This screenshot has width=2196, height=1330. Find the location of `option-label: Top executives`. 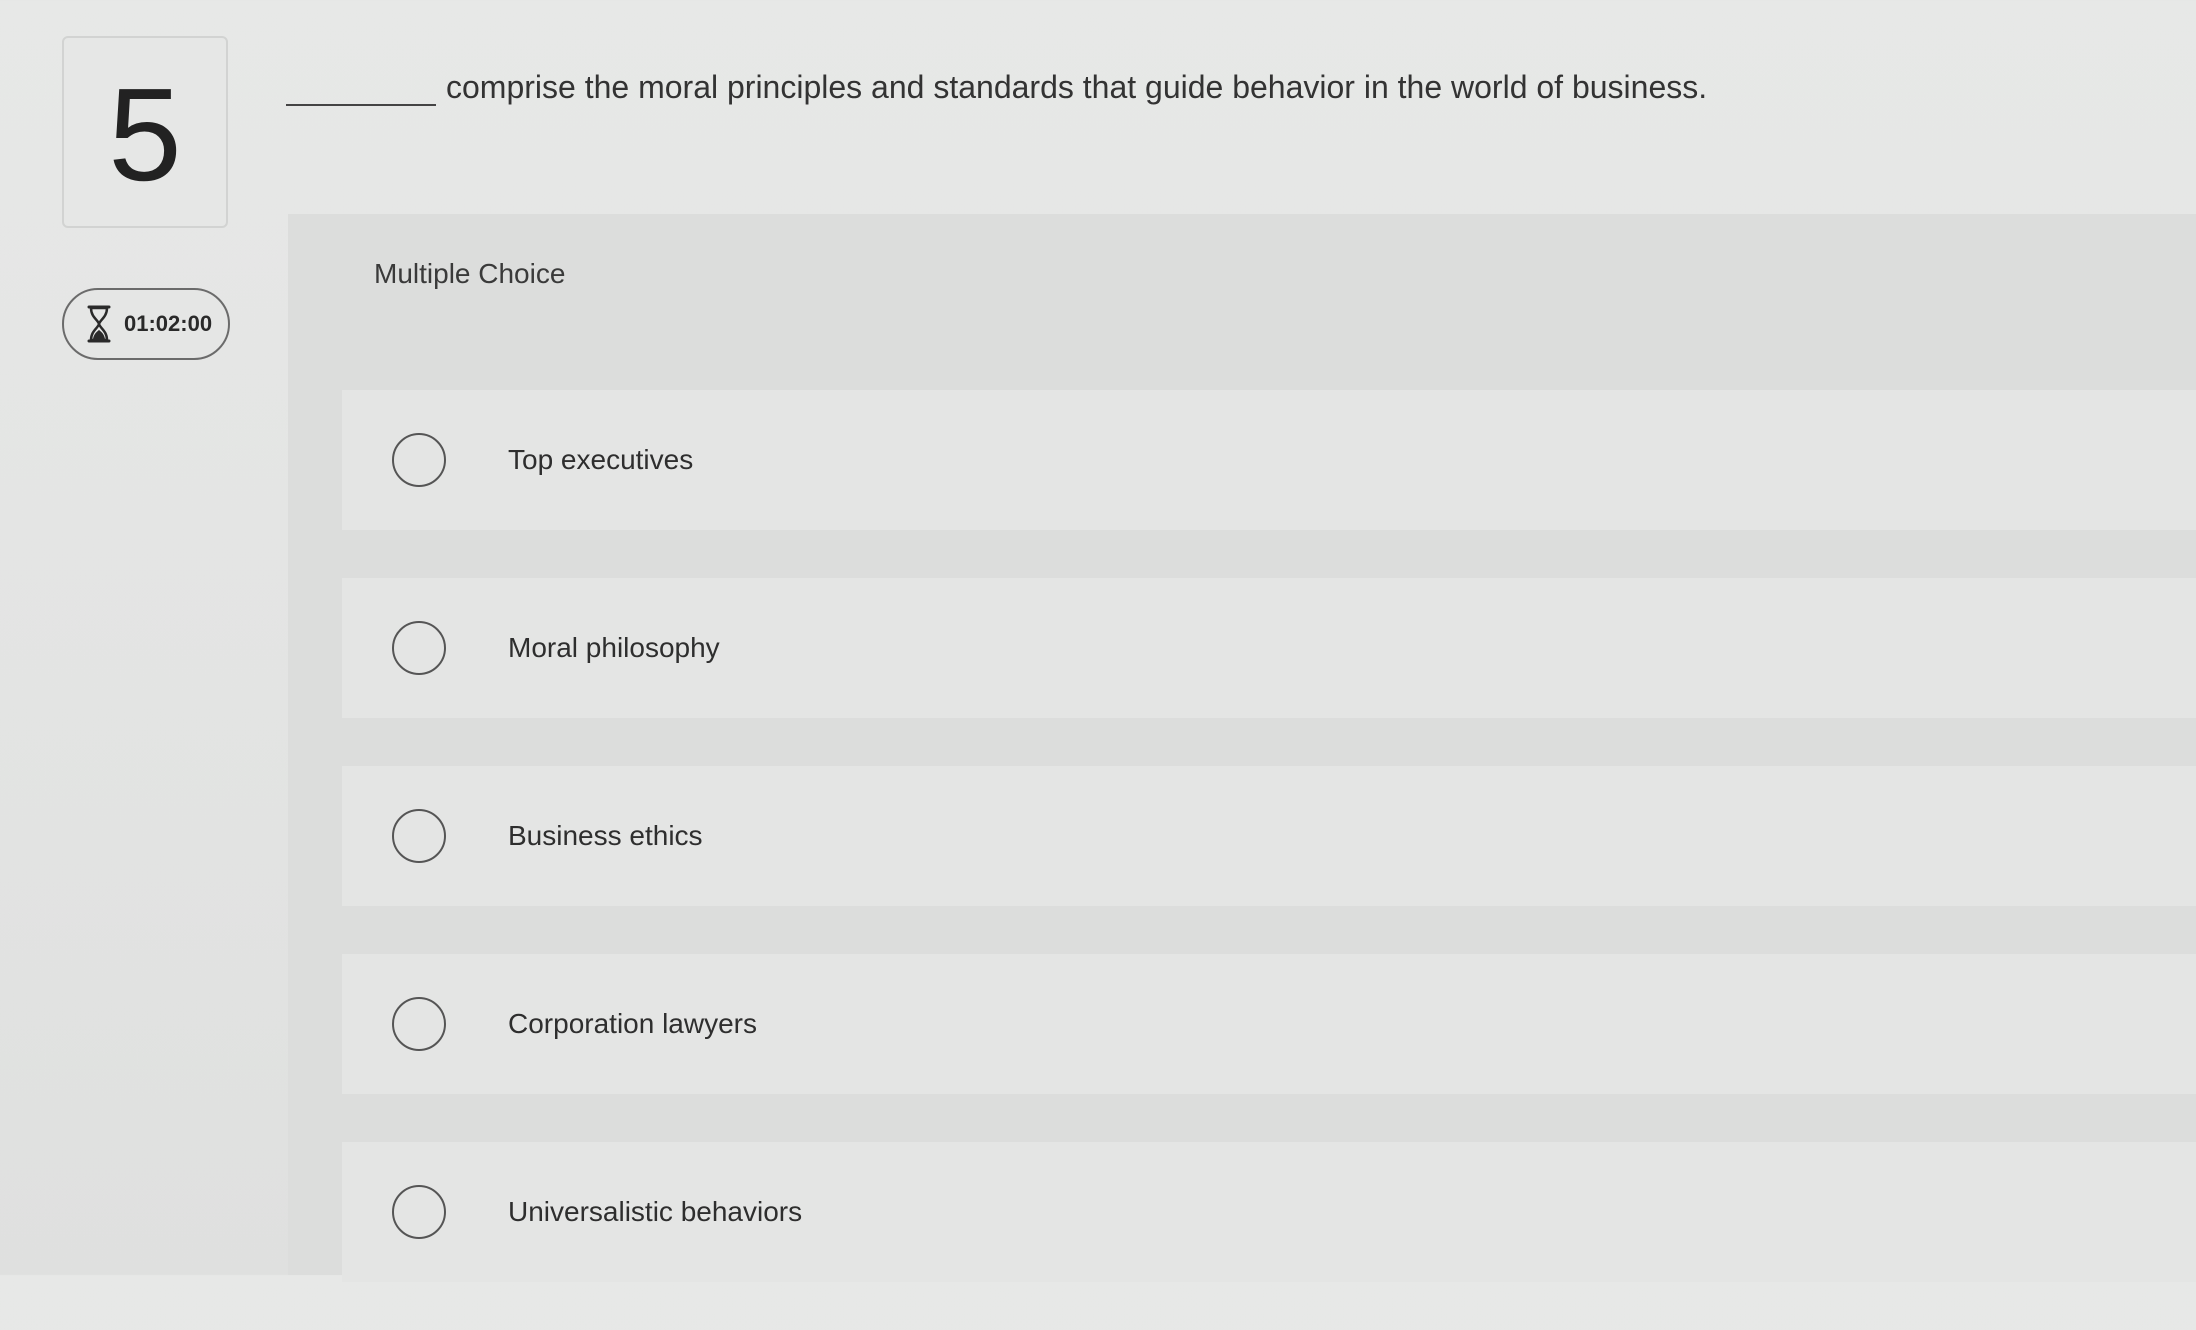

option-label: Top executives is located at coordinates (601, 459).